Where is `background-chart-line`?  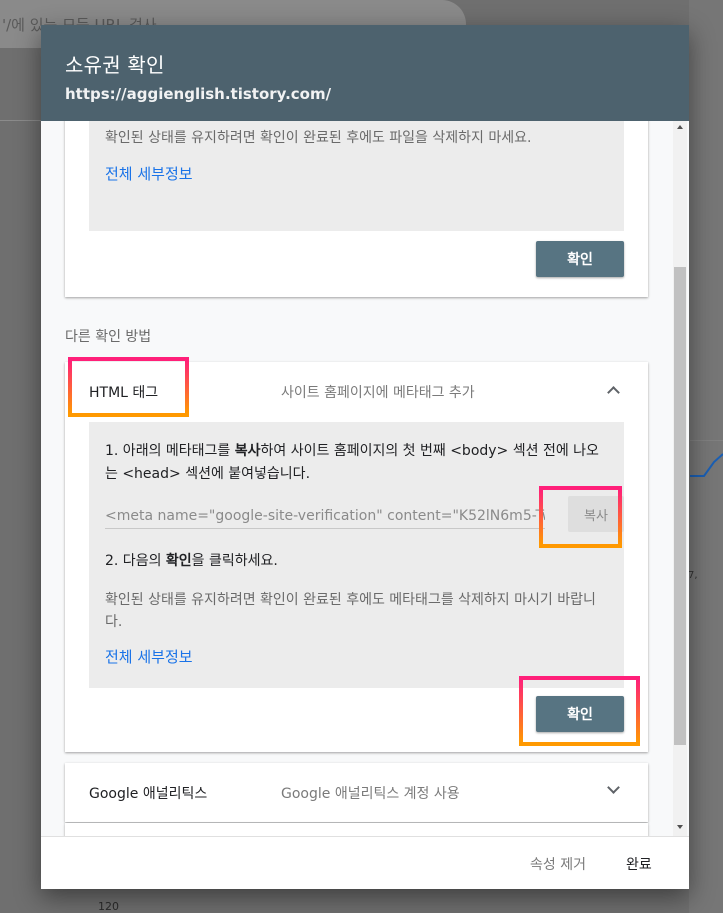 background-chart-line is located at coordinates (706, 458).